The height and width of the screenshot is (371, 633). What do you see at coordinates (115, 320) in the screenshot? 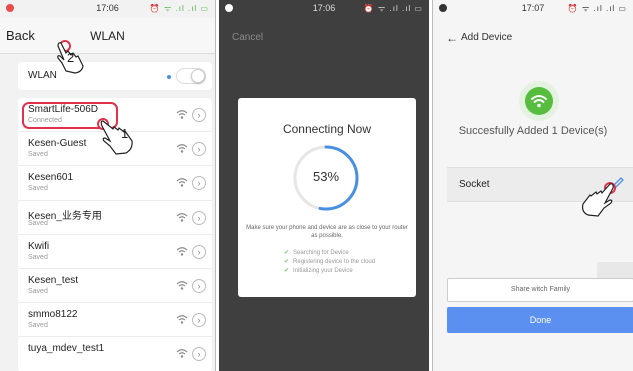
I see `wifi-network-row: smmo8122 Saved ›` at bounding box center [115, 320].